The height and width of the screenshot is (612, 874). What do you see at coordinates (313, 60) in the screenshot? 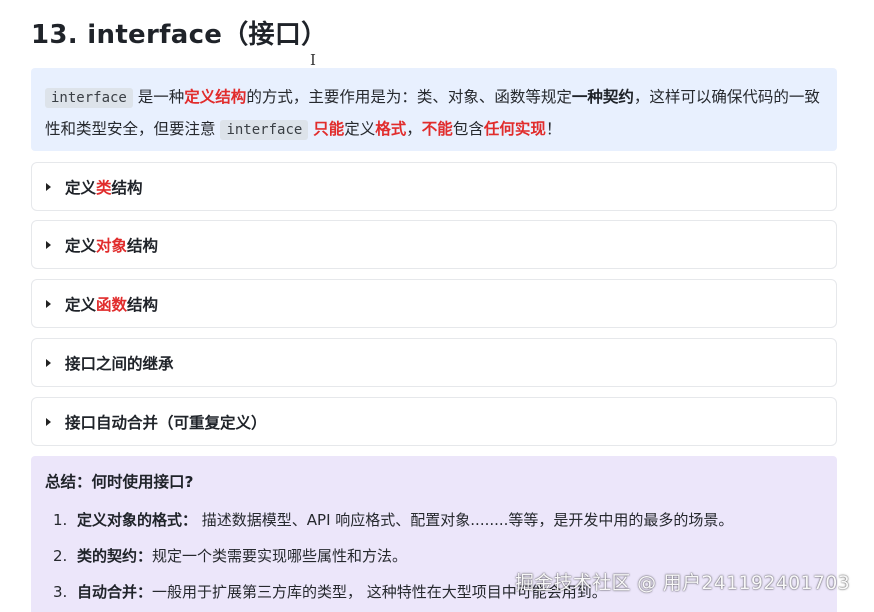
I see `text-cursor-icon: I` at bounding box center [313, 60].